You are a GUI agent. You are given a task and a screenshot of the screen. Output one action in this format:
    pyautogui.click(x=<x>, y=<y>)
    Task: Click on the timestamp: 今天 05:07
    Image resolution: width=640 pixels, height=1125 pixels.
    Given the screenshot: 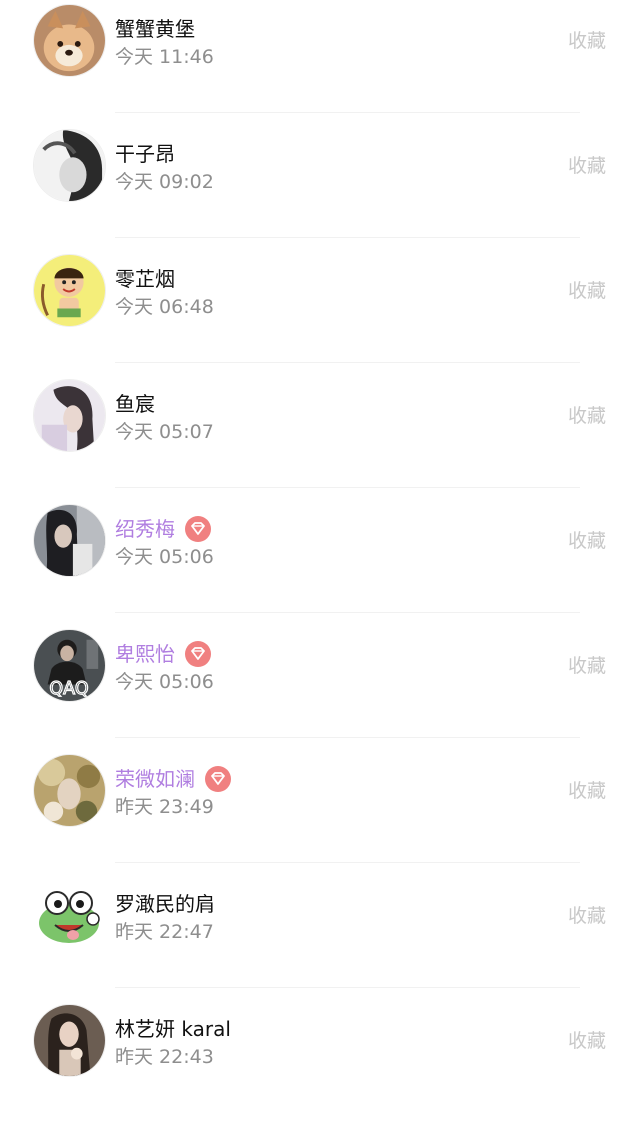 What is the action you would take?
    pyautogui.click(x=164, y=432)
    